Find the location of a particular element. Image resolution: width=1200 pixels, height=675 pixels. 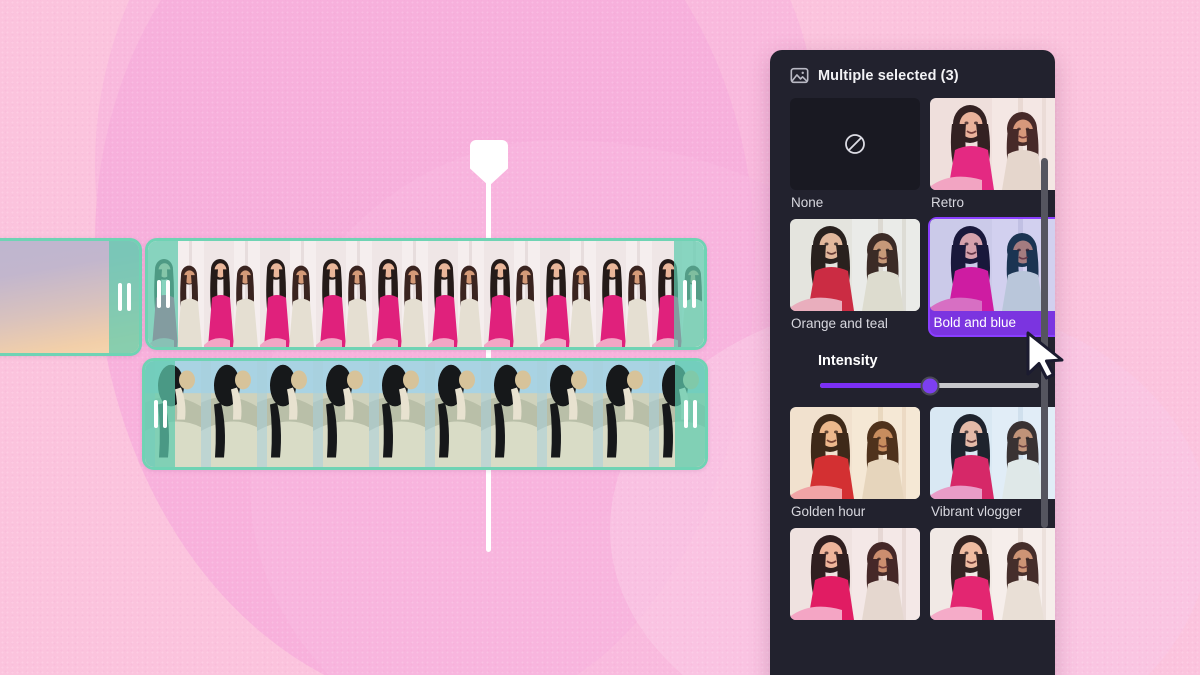

filter-item-retro: Retro is located at coordinates (992, 154).